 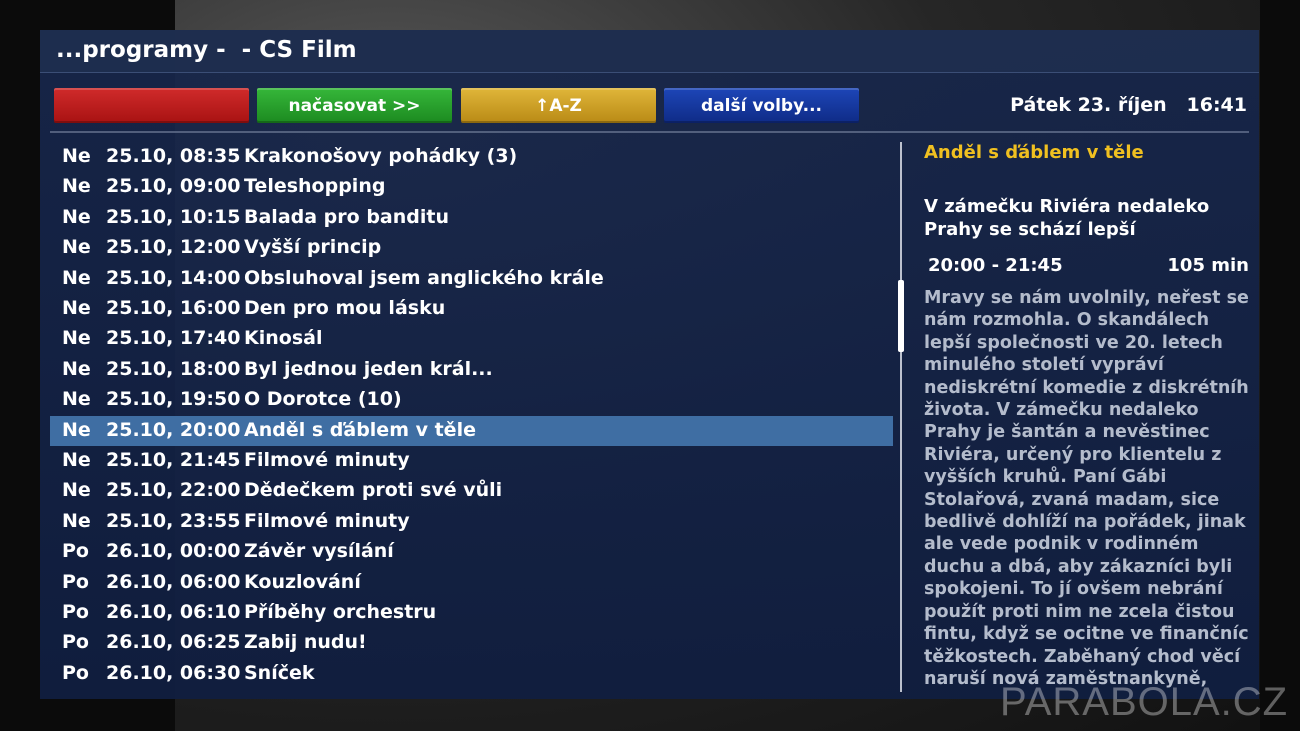 What do you see at coordinates (173, 520) in the screenshot?
I see `program-datetime: 25.10, 23:55` at bounding box center [173, 520].